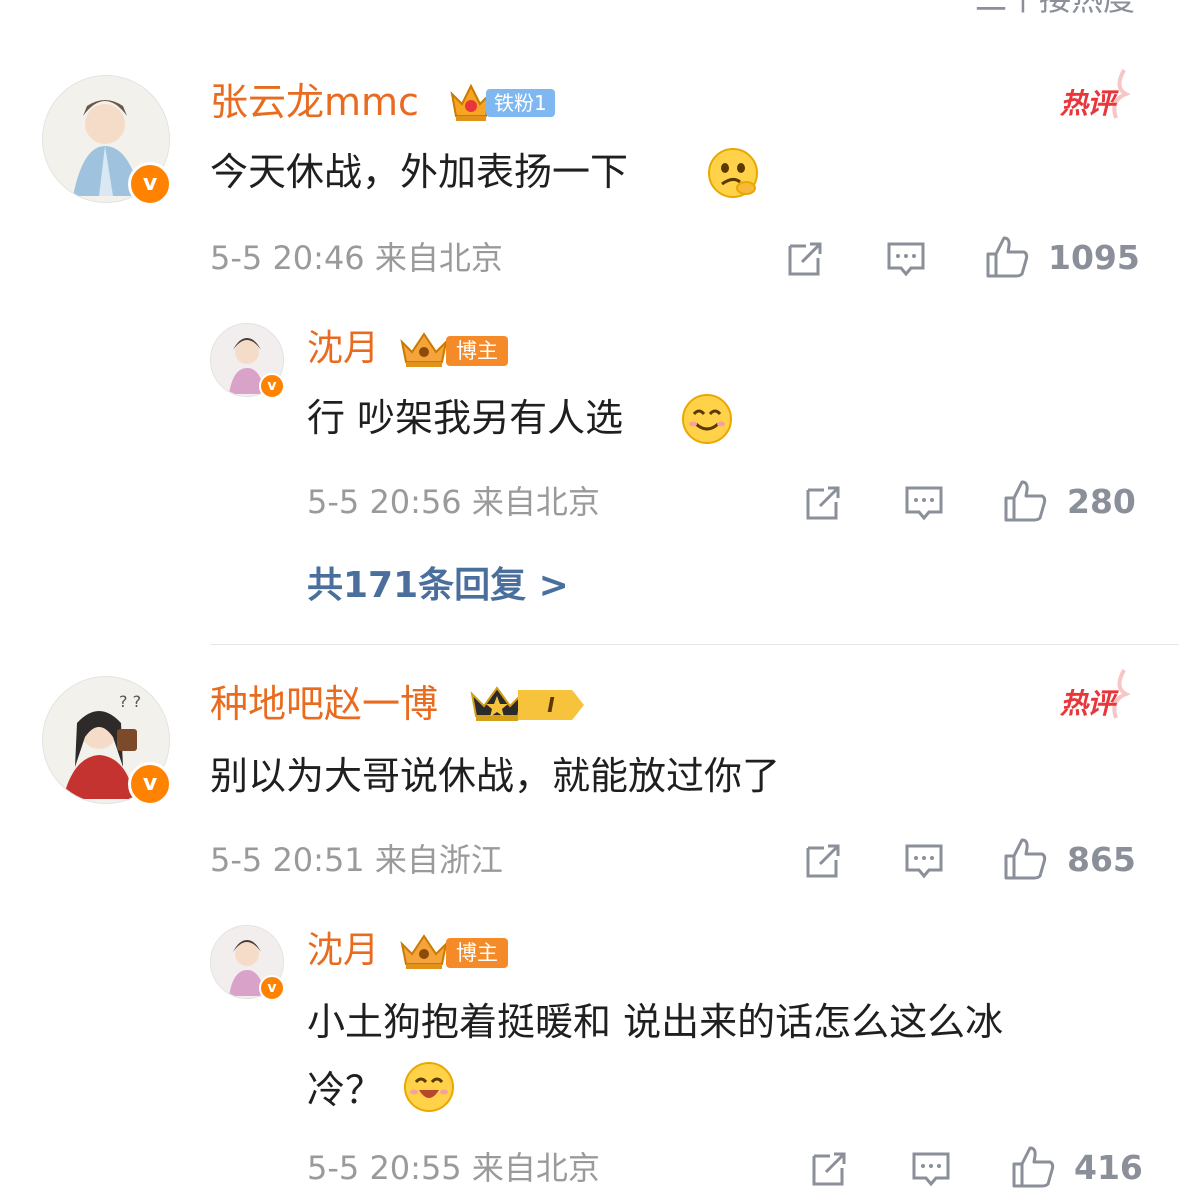  What do you see at coordinates (1108, 1167) in the screenshot?
I see `like-count: 416` at bounding box center [1108, 1167].